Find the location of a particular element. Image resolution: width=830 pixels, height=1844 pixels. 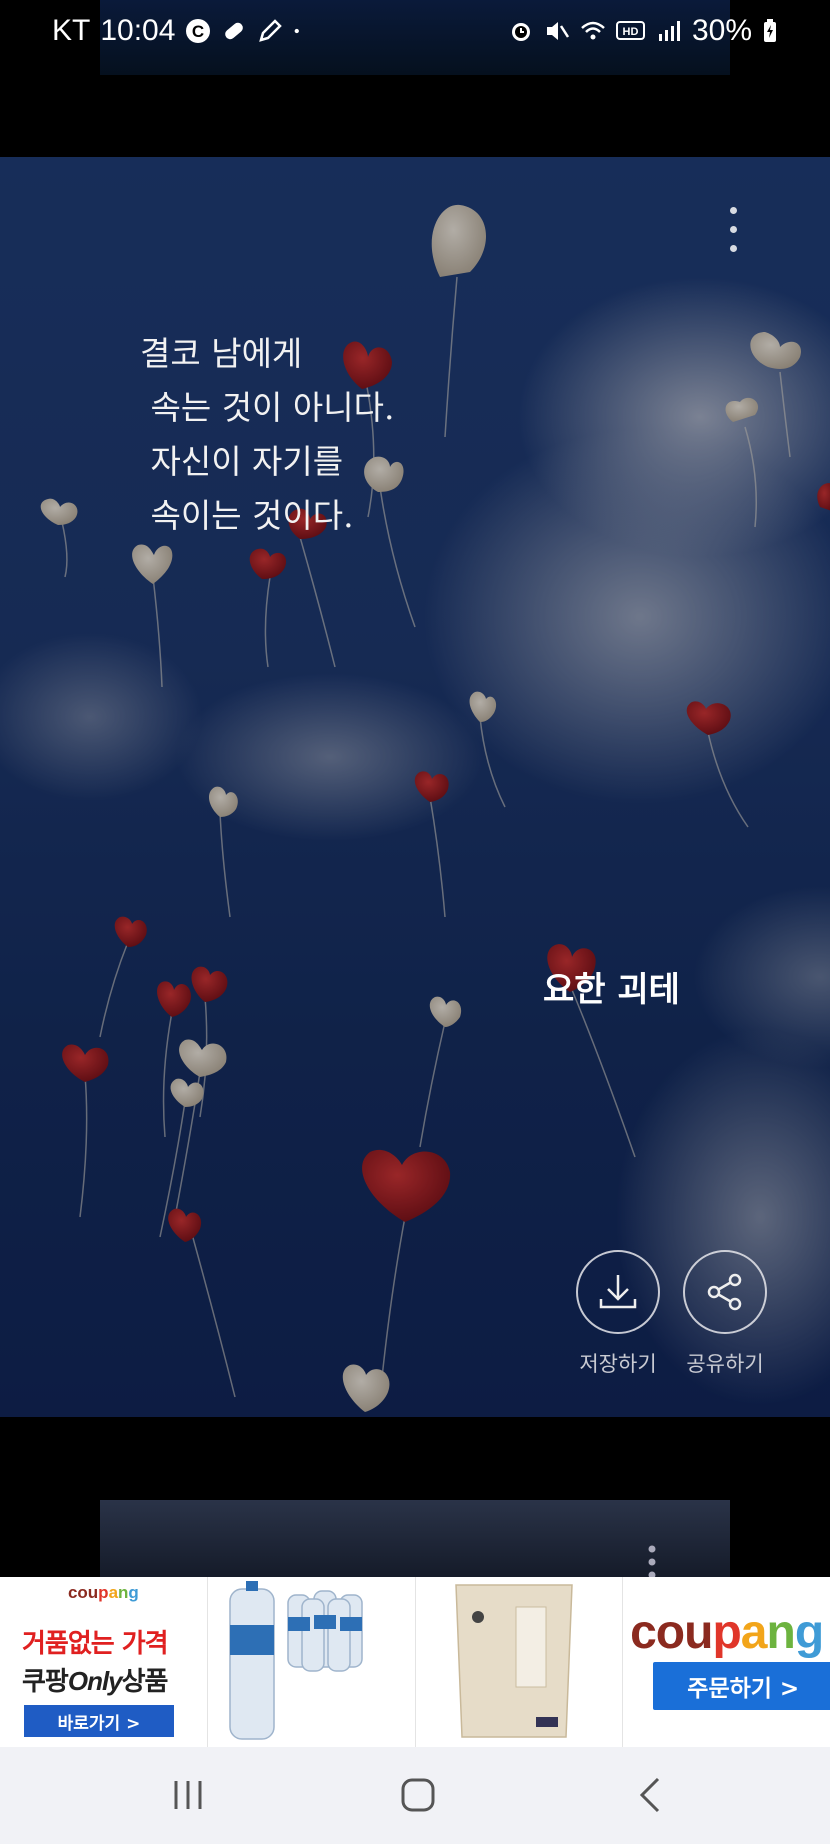

quote-line: 속는 것이 아니다. is located at coordinates (267, 407).